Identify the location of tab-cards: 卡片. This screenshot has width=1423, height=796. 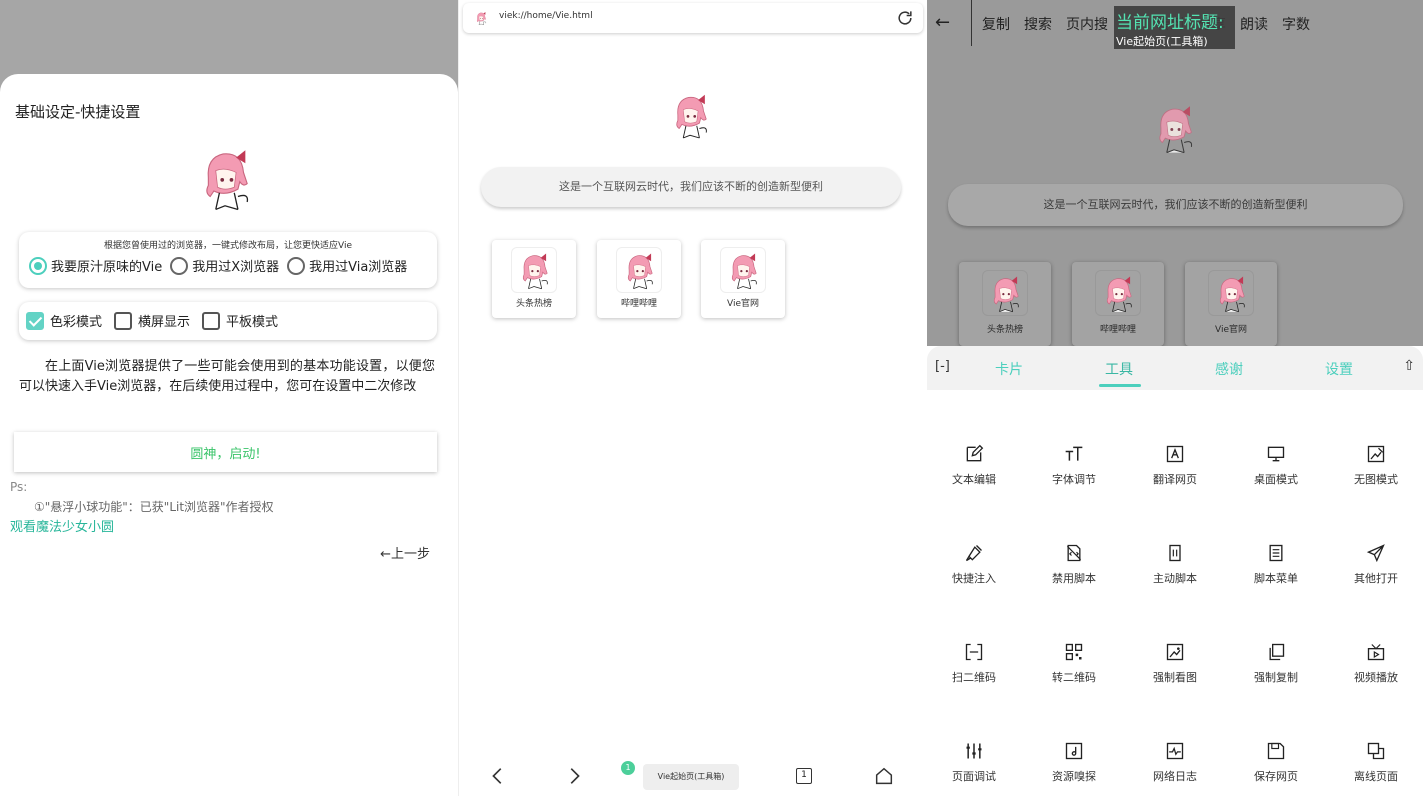
(1009, 369).